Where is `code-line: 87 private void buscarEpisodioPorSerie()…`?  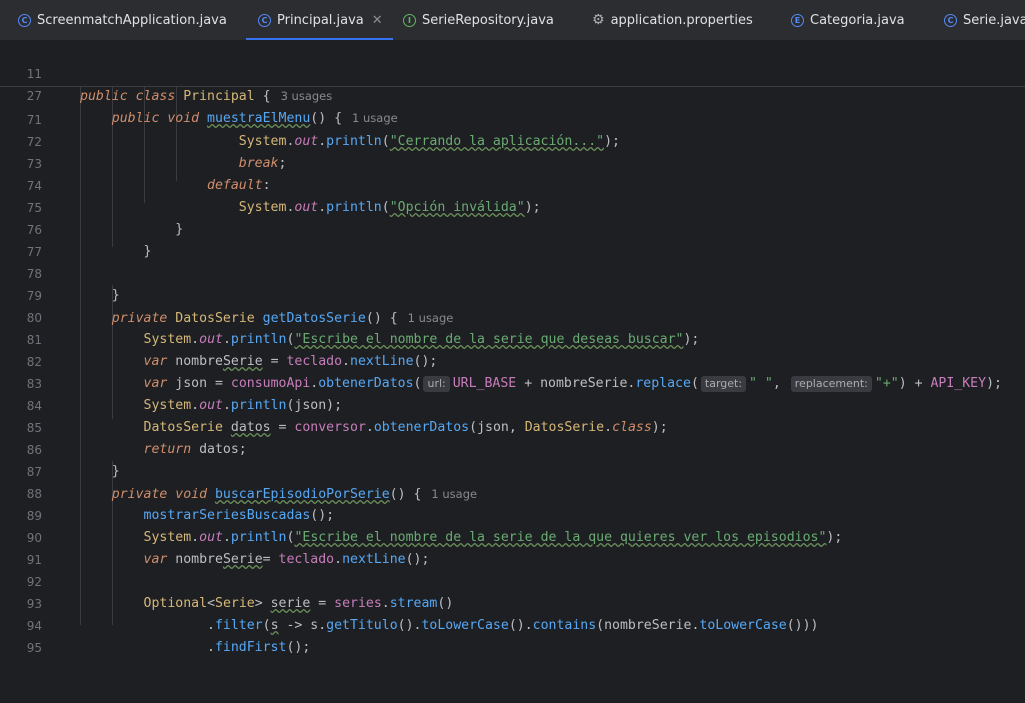 code-line: 87 private void buscarEpisodioPorSerie()… is located at coordinates (512, 470).